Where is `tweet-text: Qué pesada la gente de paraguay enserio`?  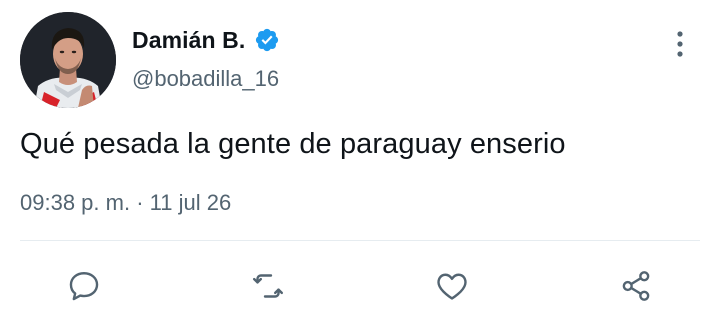 tweet-text: Qué pesada la gente de paraguay enserio is located at coordinates (293, 144).